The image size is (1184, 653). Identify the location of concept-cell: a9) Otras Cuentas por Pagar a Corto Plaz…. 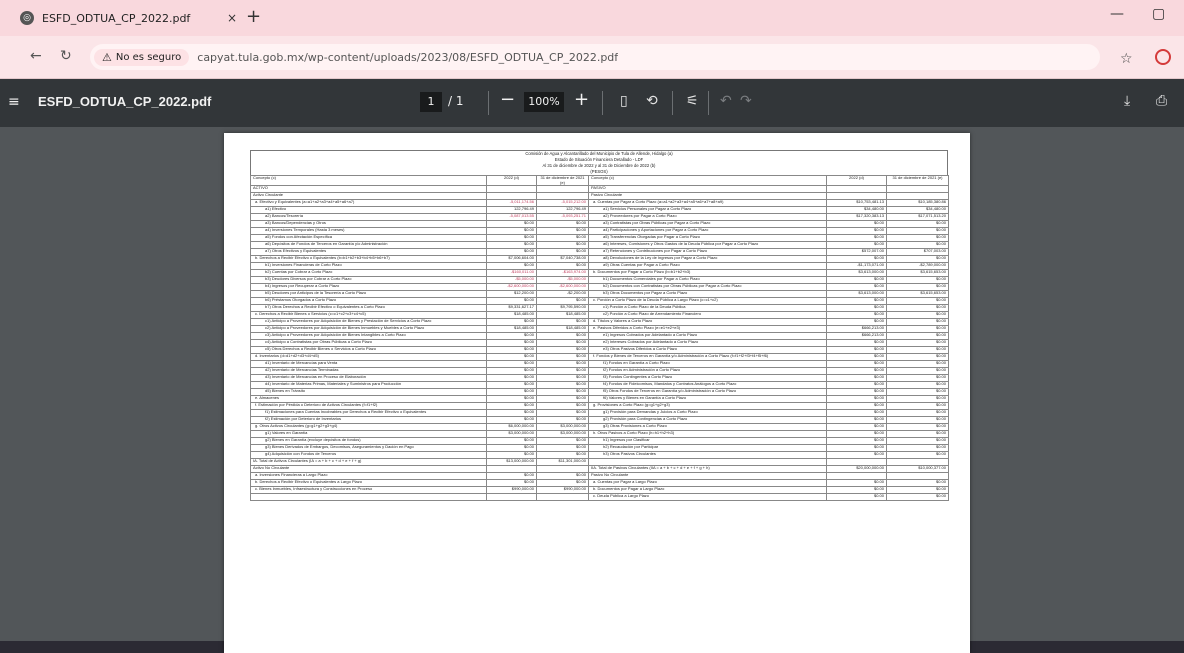
(707, 266).